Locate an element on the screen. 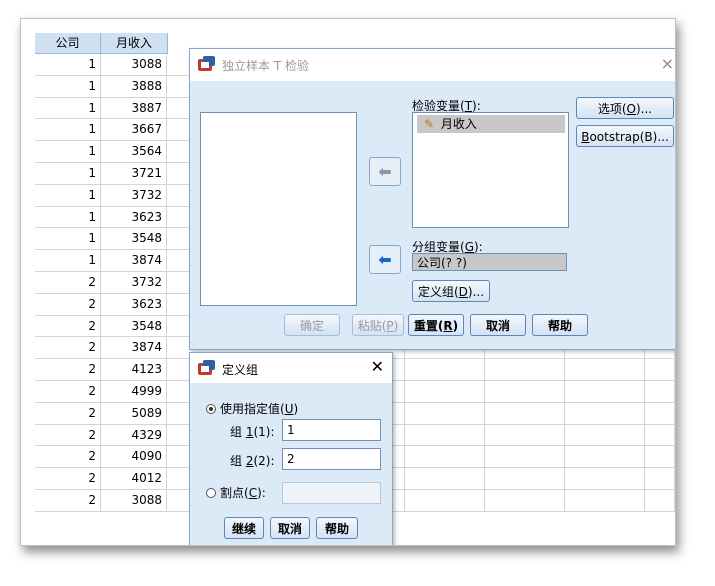 This screenshot has width=715, height=586. group-variable-field: 公司(? ?) is located at coordinates (489, 262).